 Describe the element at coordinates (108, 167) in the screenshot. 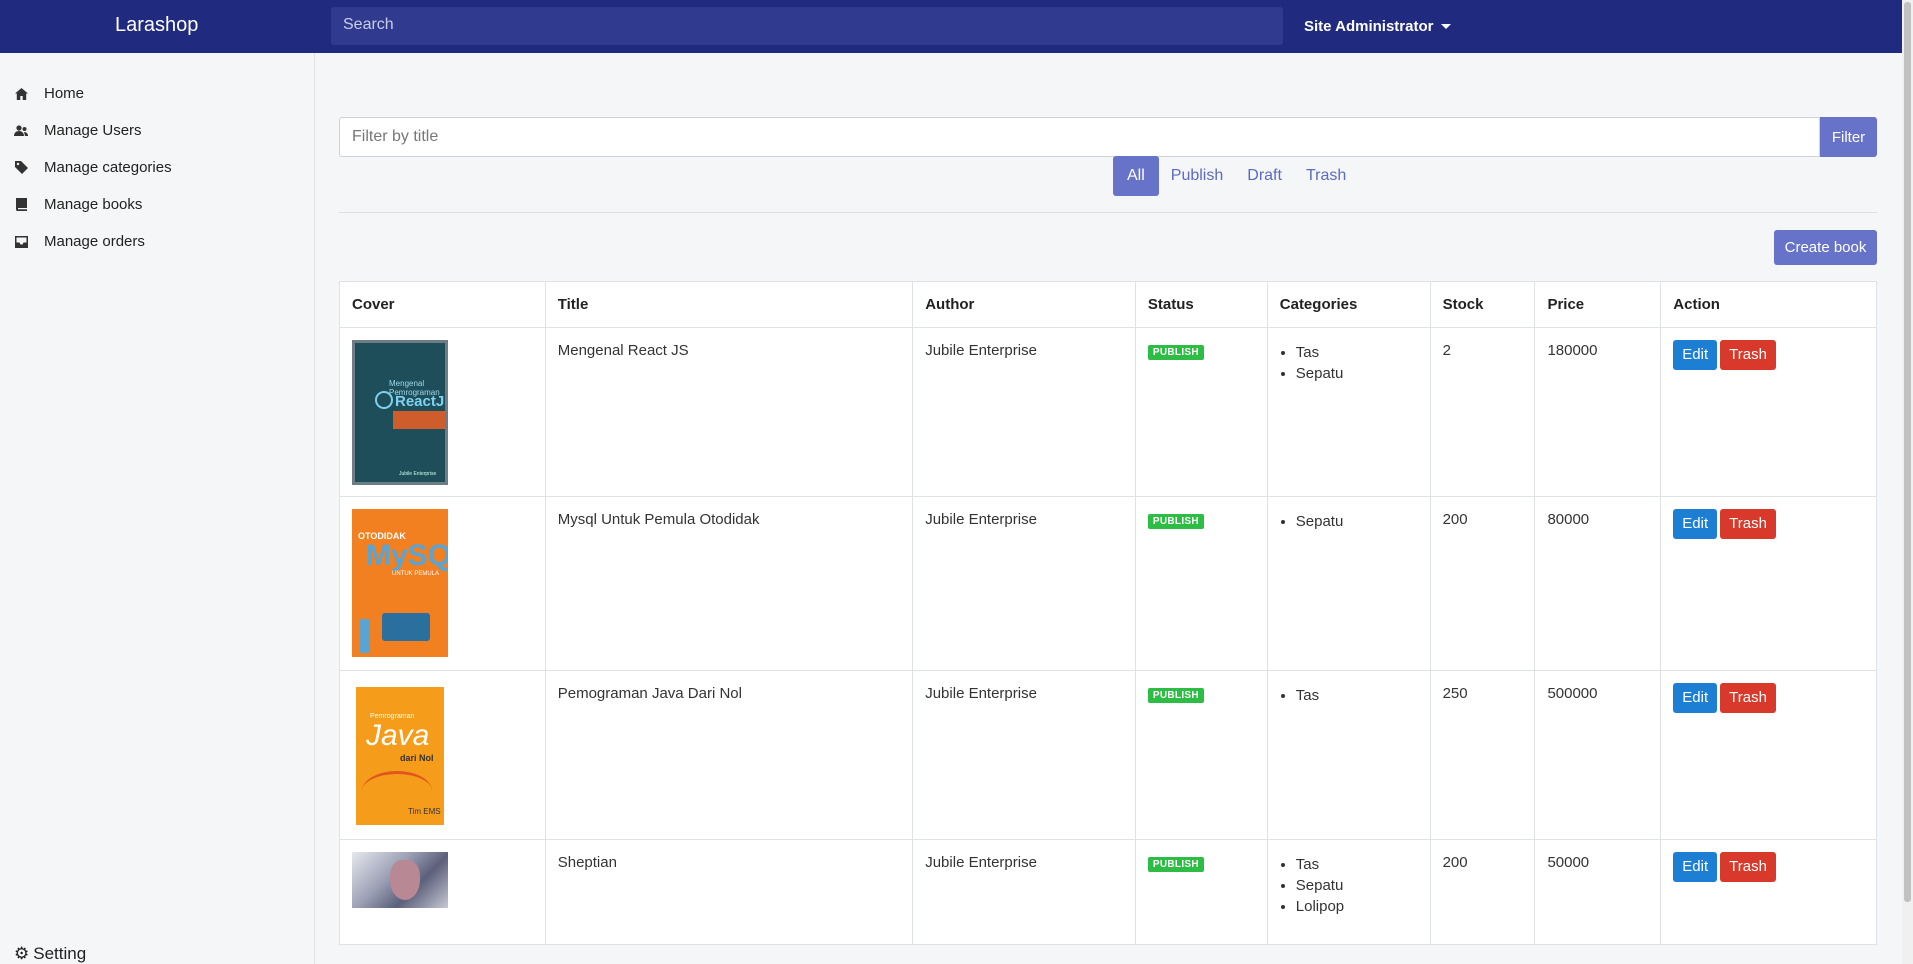

I see `sidebar-item-label: Manage categories` at that location.